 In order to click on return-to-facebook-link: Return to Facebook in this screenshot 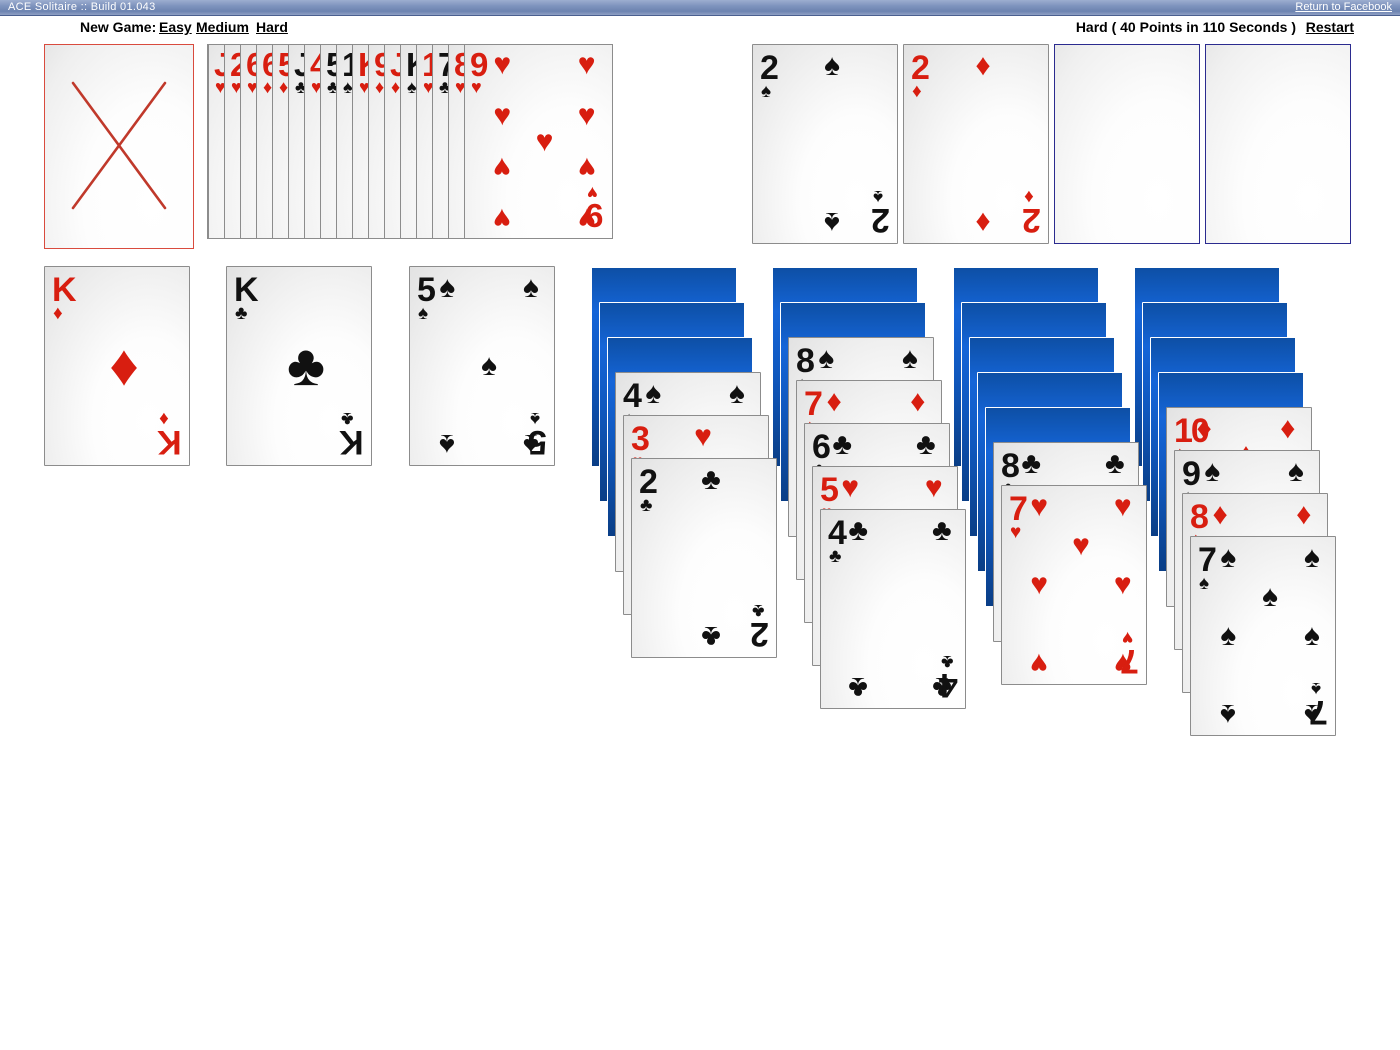, I will do `click(1343, 7)`.